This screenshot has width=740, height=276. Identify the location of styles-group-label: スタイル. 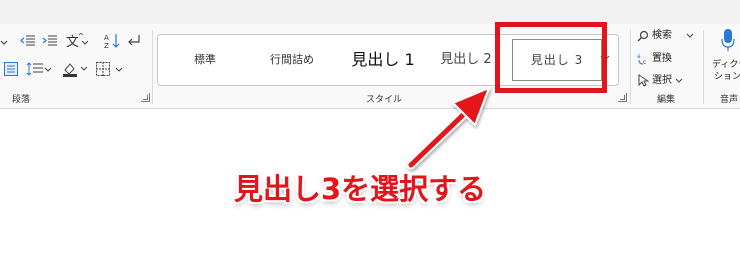
(384, 100).